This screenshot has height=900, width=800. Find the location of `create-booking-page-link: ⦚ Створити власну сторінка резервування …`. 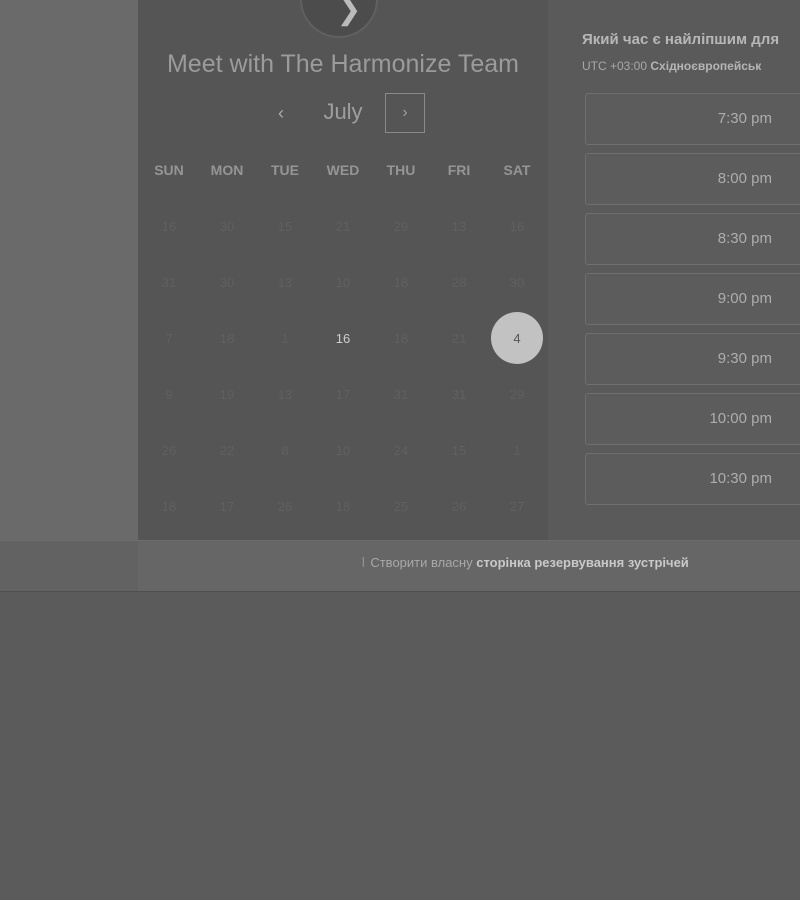

create-booking-page-link: ⦚ Створити власну сторінка резервування … is located at coordinates (525, 563).